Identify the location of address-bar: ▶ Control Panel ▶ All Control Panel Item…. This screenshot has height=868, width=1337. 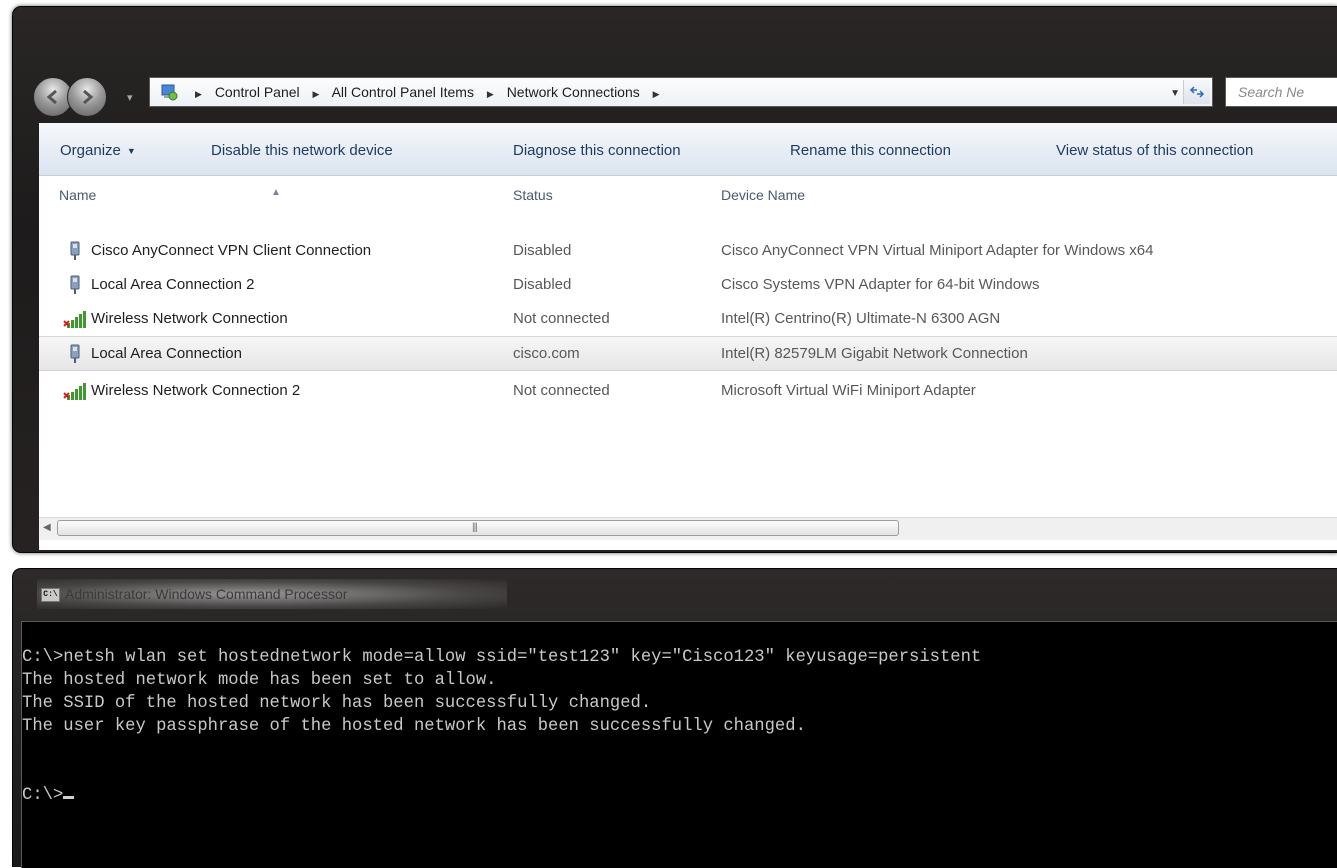
(681, 92).